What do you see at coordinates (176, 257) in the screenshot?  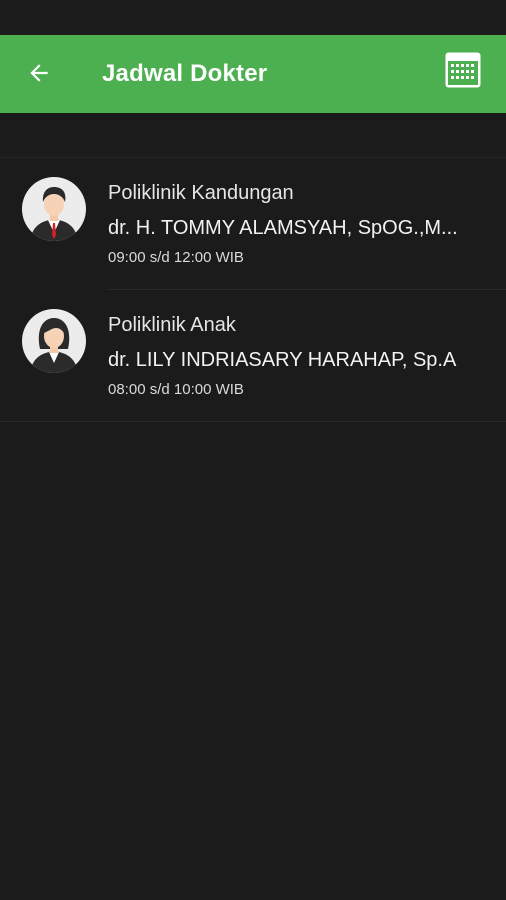 I see `schedule-time: 09:00 s/d 12:00 WIB` at bounding box center [176, 257].